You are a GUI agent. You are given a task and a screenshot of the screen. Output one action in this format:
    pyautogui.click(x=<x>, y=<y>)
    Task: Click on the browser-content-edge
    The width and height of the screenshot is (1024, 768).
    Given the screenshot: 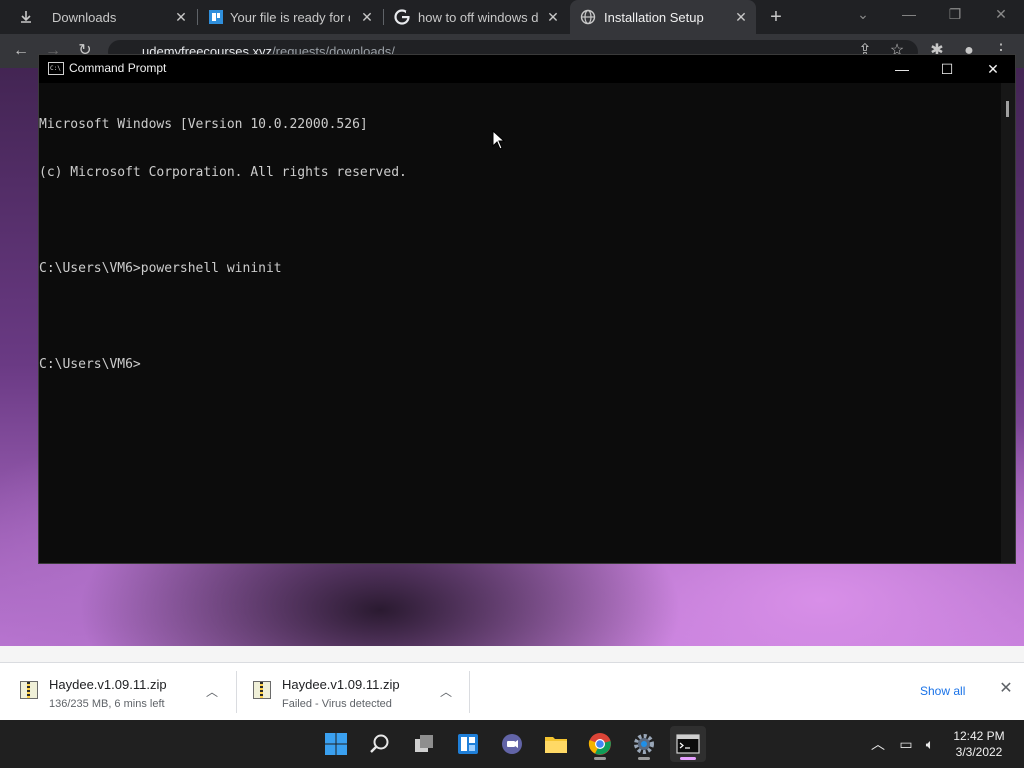 What is the action you would take?
    pyautogui.click(x=512, y=654)
    